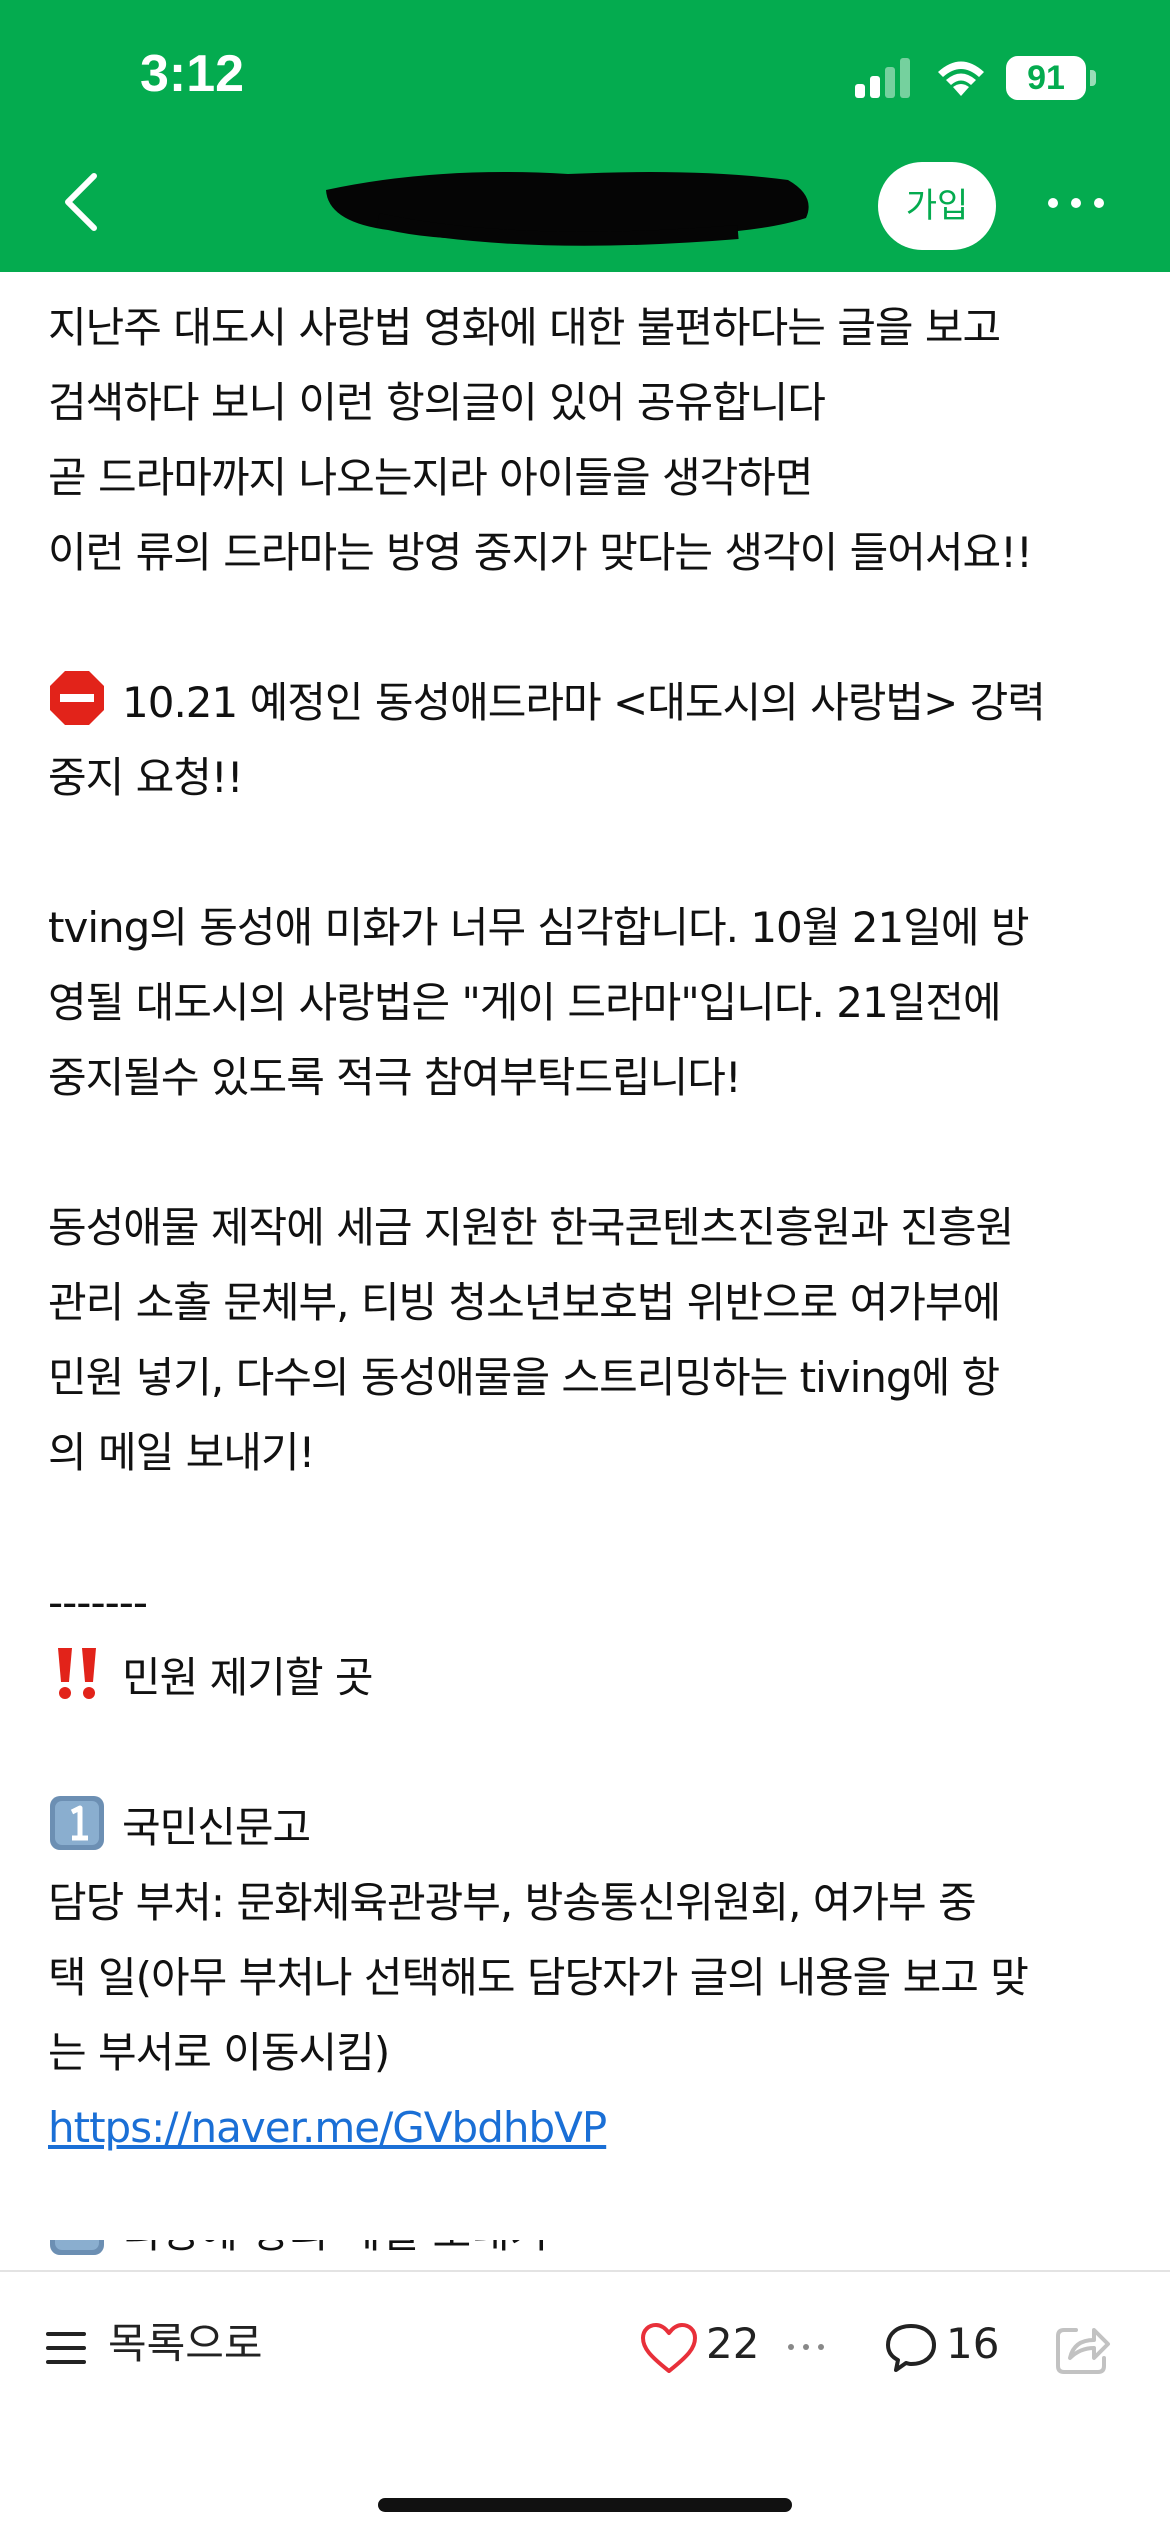 This screenshot has height=2534, width=1170. What do you see at coordinates (567, 209) in the screenshot?
I see `redacted-cafe-title` at bounding box center [567, 209].